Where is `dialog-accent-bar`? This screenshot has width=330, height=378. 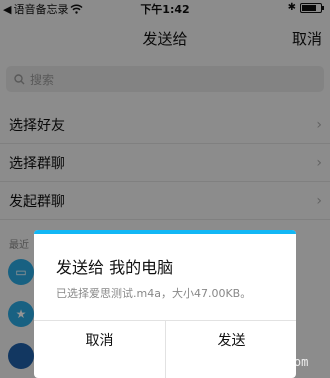
dialog-accent-bar is located at coordinates (165, 232).